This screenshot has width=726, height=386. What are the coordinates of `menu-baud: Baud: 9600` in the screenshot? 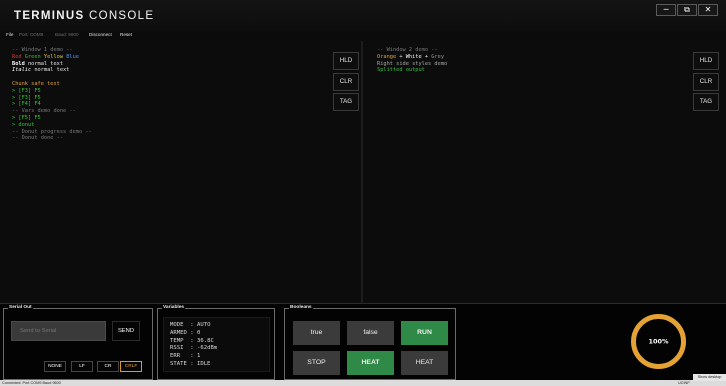 It's located at (67, 34).